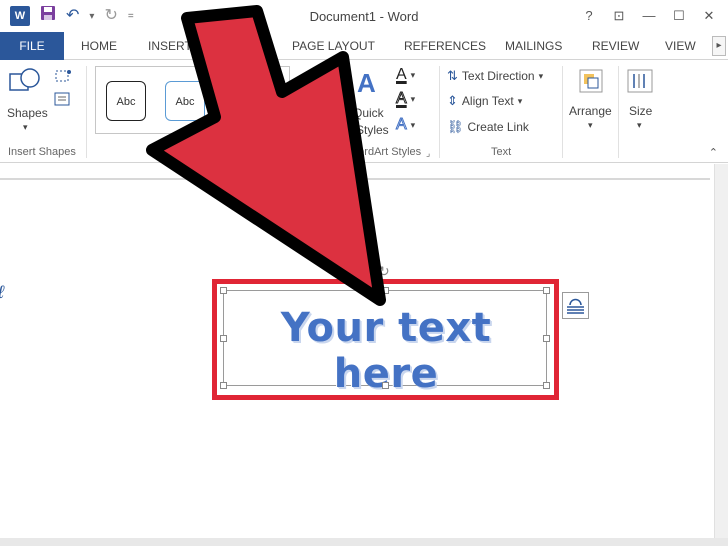 Image resolution: width=728 pixels, height=546 pixels. I want to click on text-fill-icon: A, so click(401, 74).